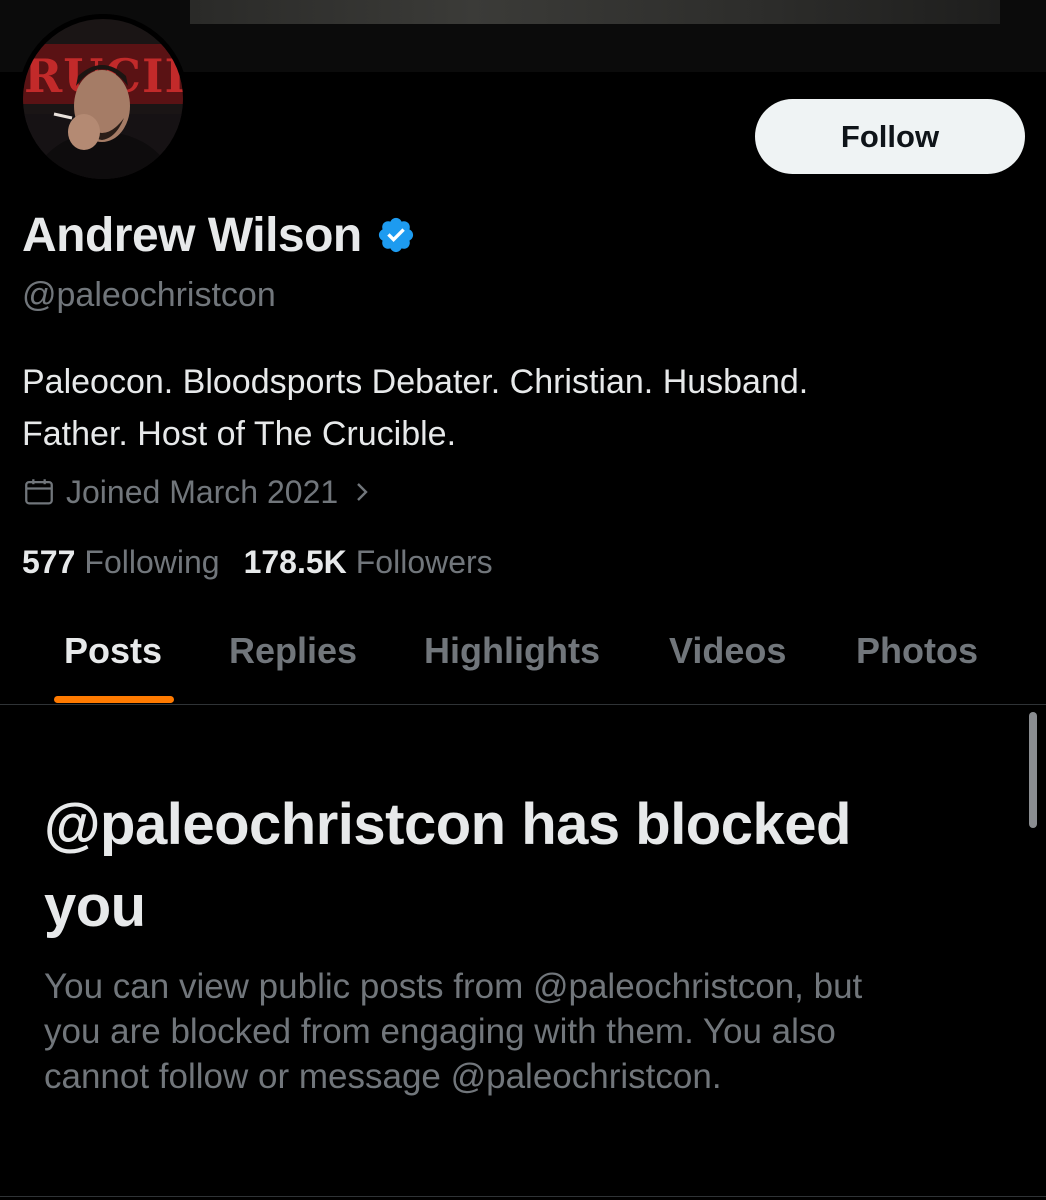  What do you see at coordinates (523, 1196) in the screenshot?
I see `divider` at bounding box center [523, 1196].